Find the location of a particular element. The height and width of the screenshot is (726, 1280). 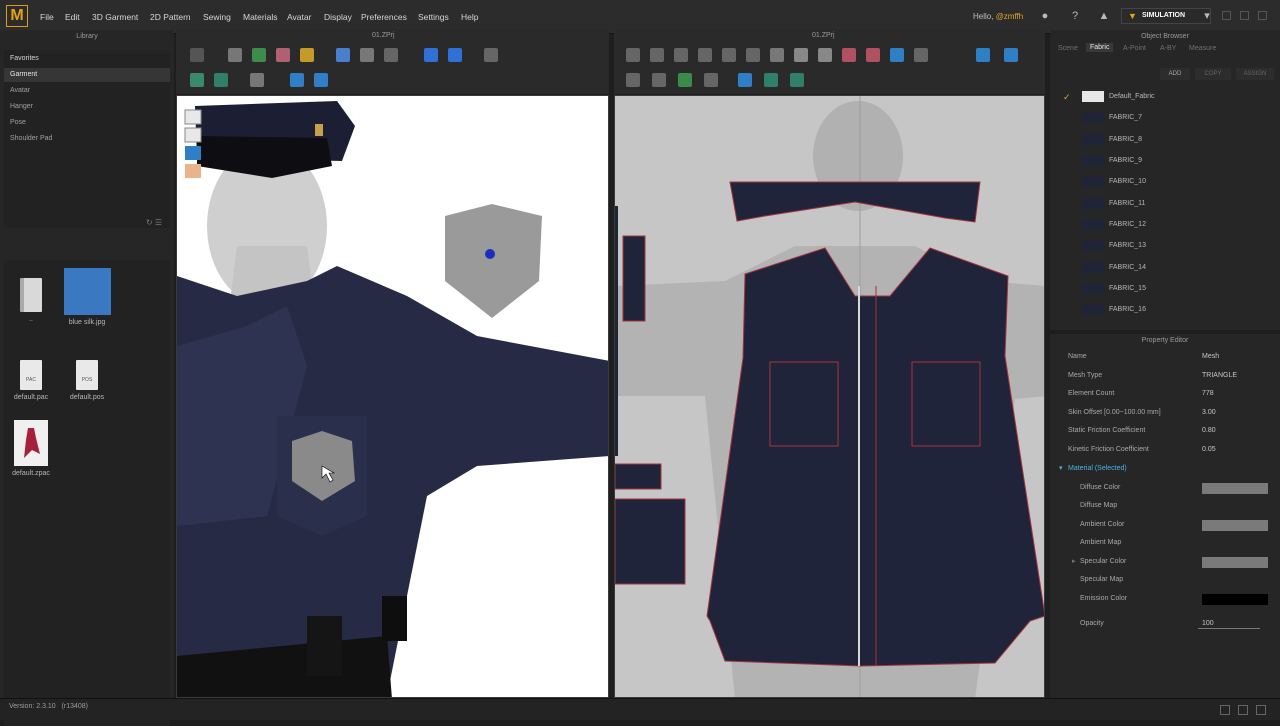

internal-rect-icon is located at coordinates (659, 80).